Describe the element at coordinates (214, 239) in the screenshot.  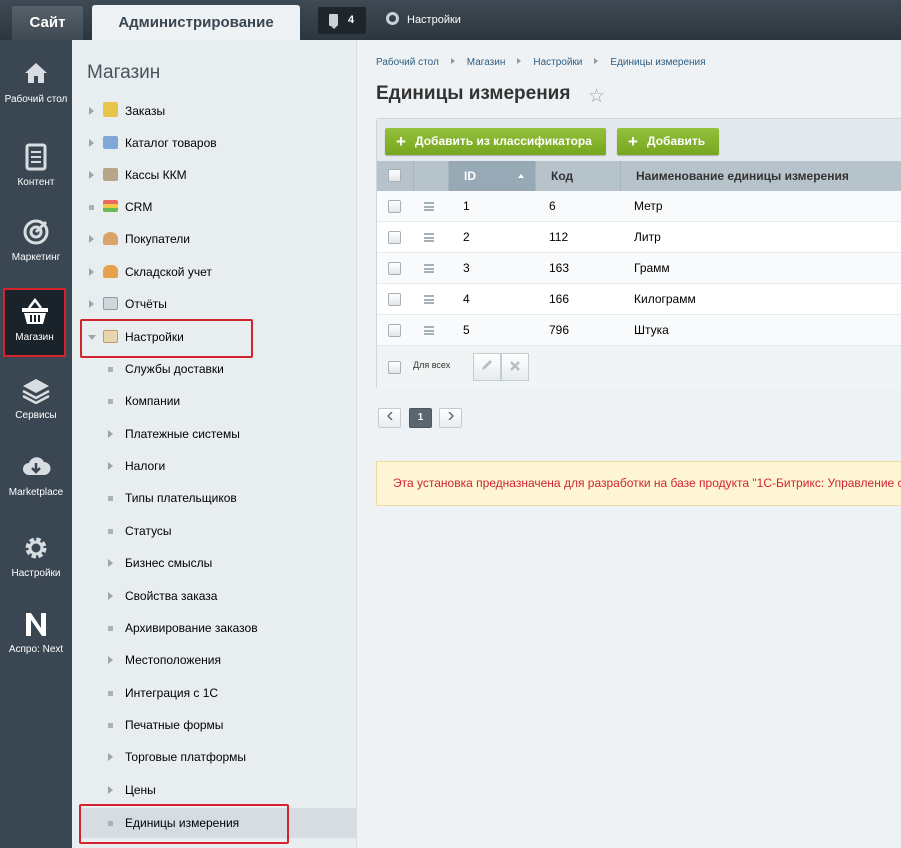
I see `tree-item-customers: Покупатели` at that location.